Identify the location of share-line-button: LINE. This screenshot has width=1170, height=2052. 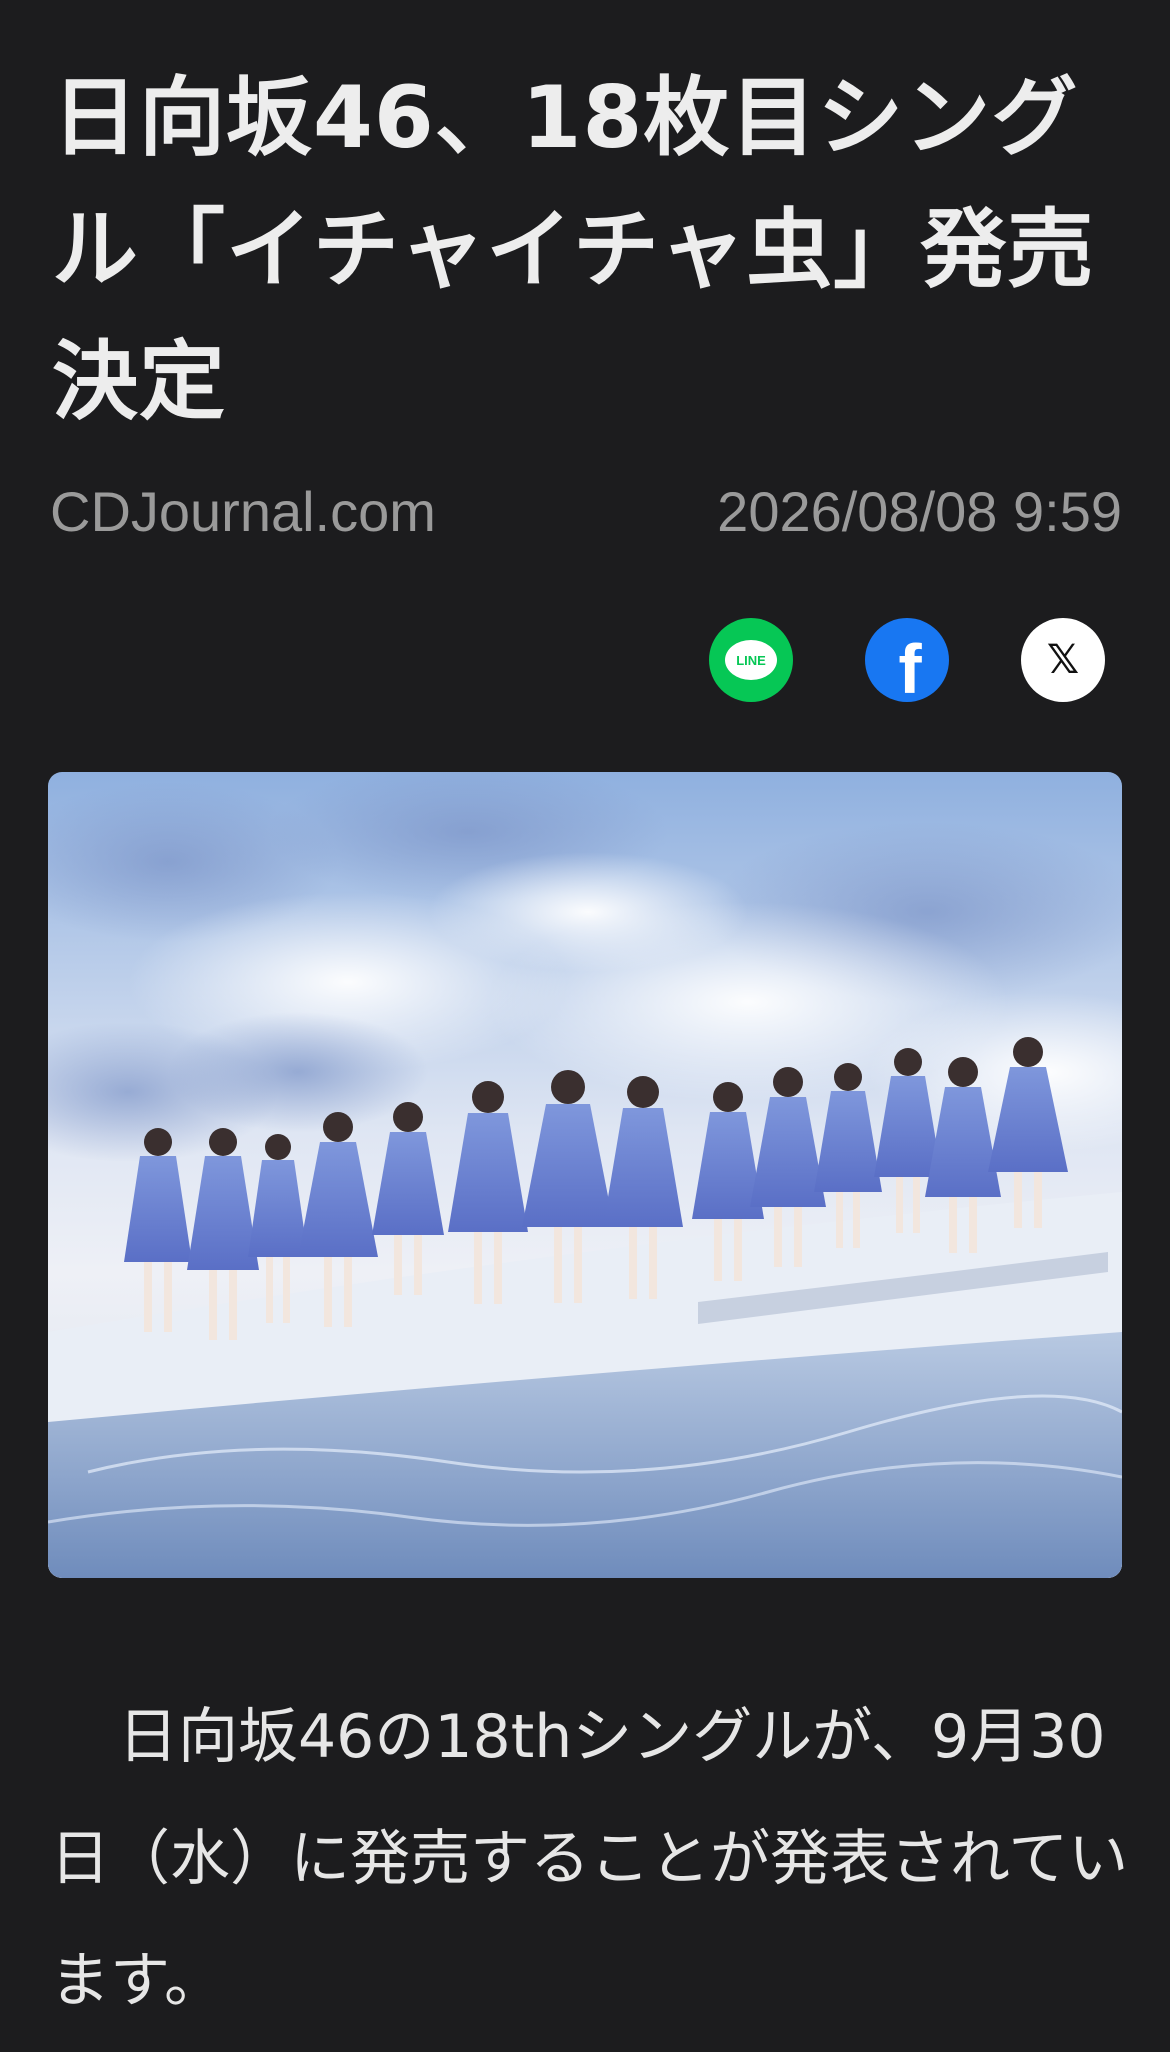
(751, 660).